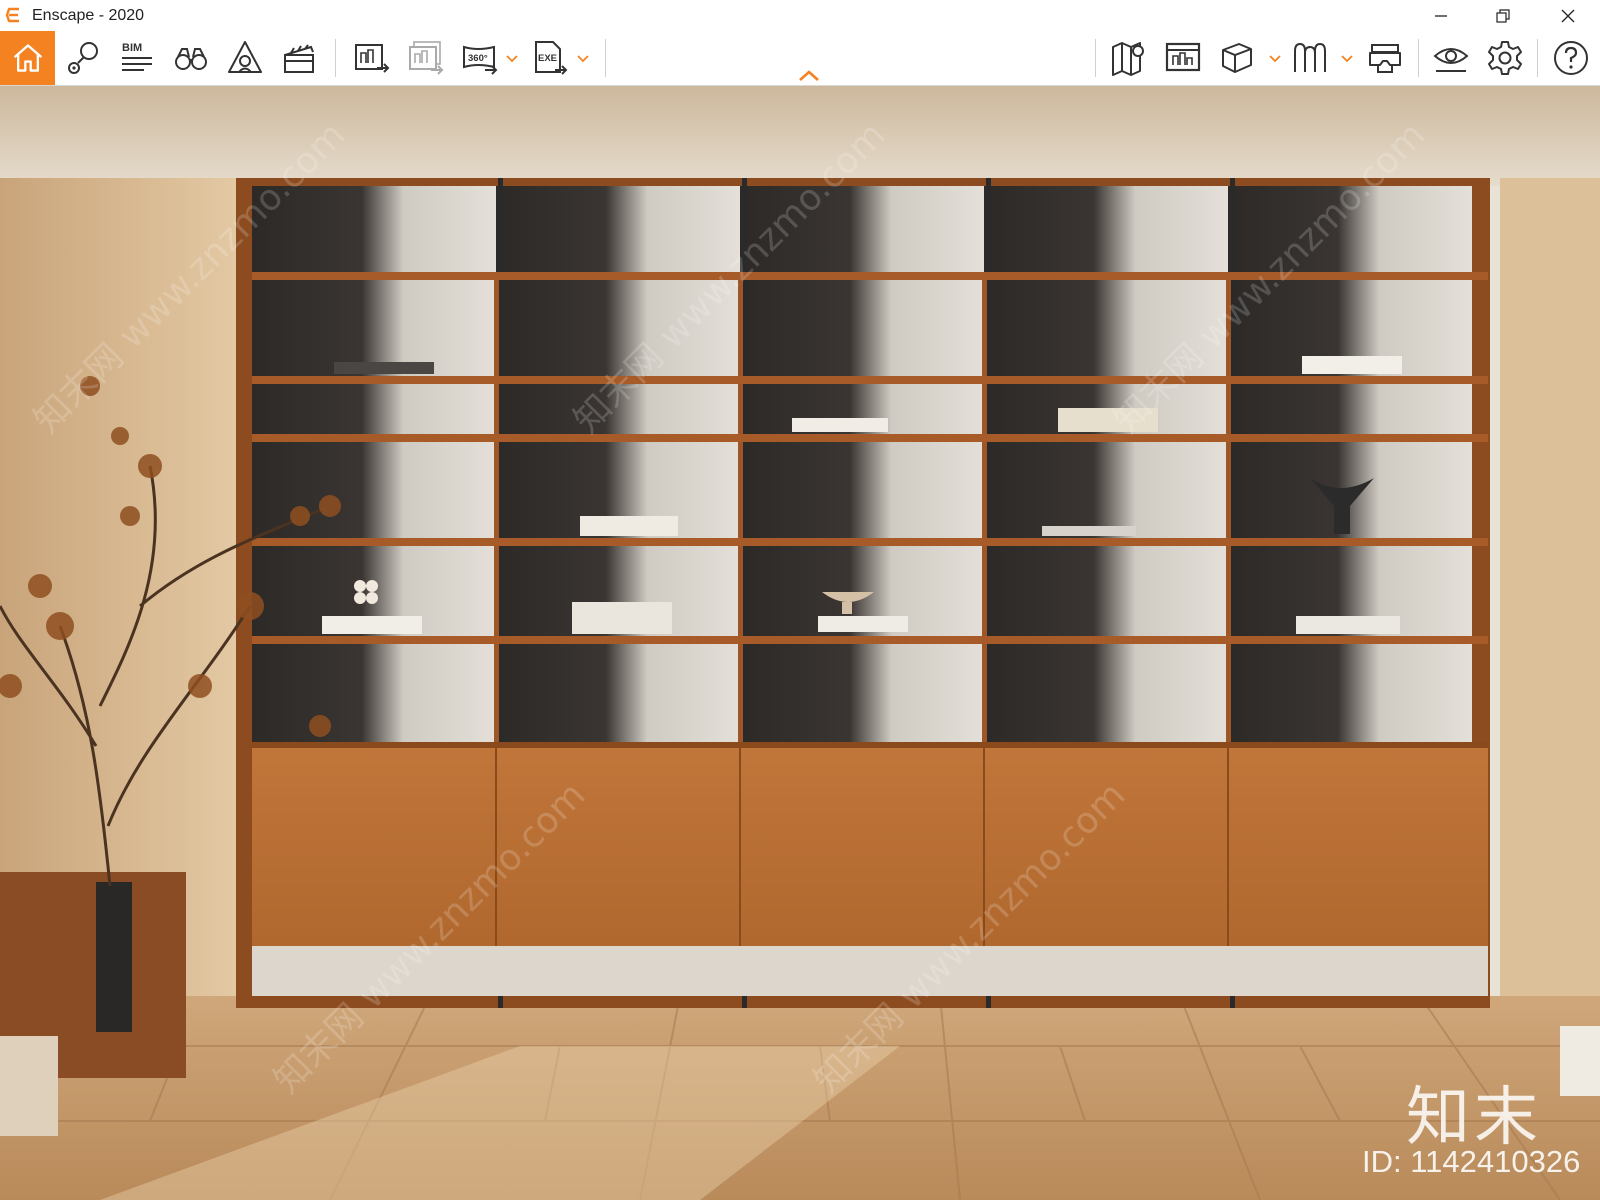  I want to click on material-editor-dropdown, so click(1347, 59).